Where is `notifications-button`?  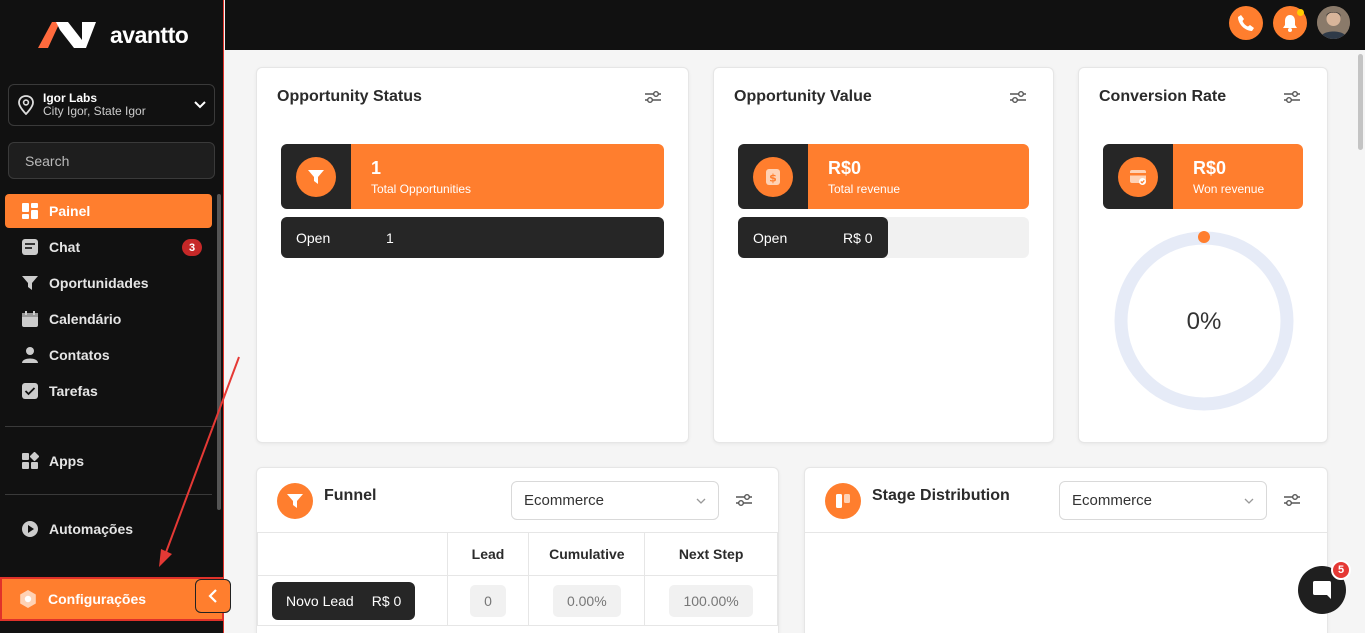
notifications-button is located at coordinates (1290, 23).